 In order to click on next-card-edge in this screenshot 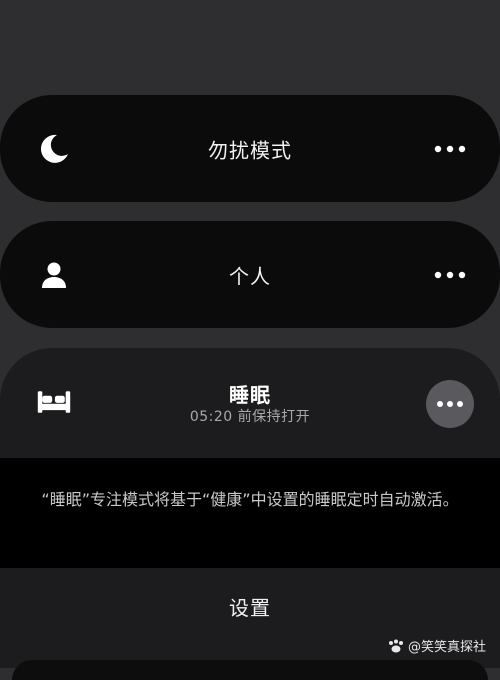, I will do `click(250, 670)`.